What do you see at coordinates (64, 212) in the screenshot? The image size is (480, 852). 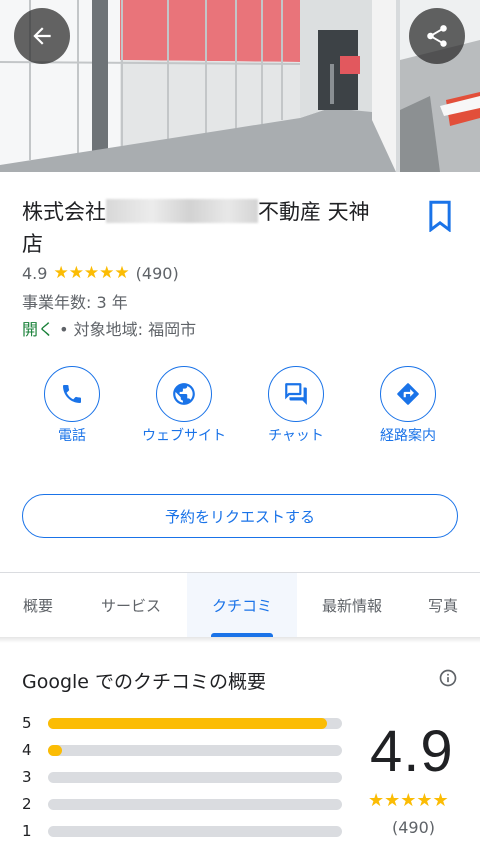 I see `place-name-prefix: 株式会社` at bounding box center [64, 212].